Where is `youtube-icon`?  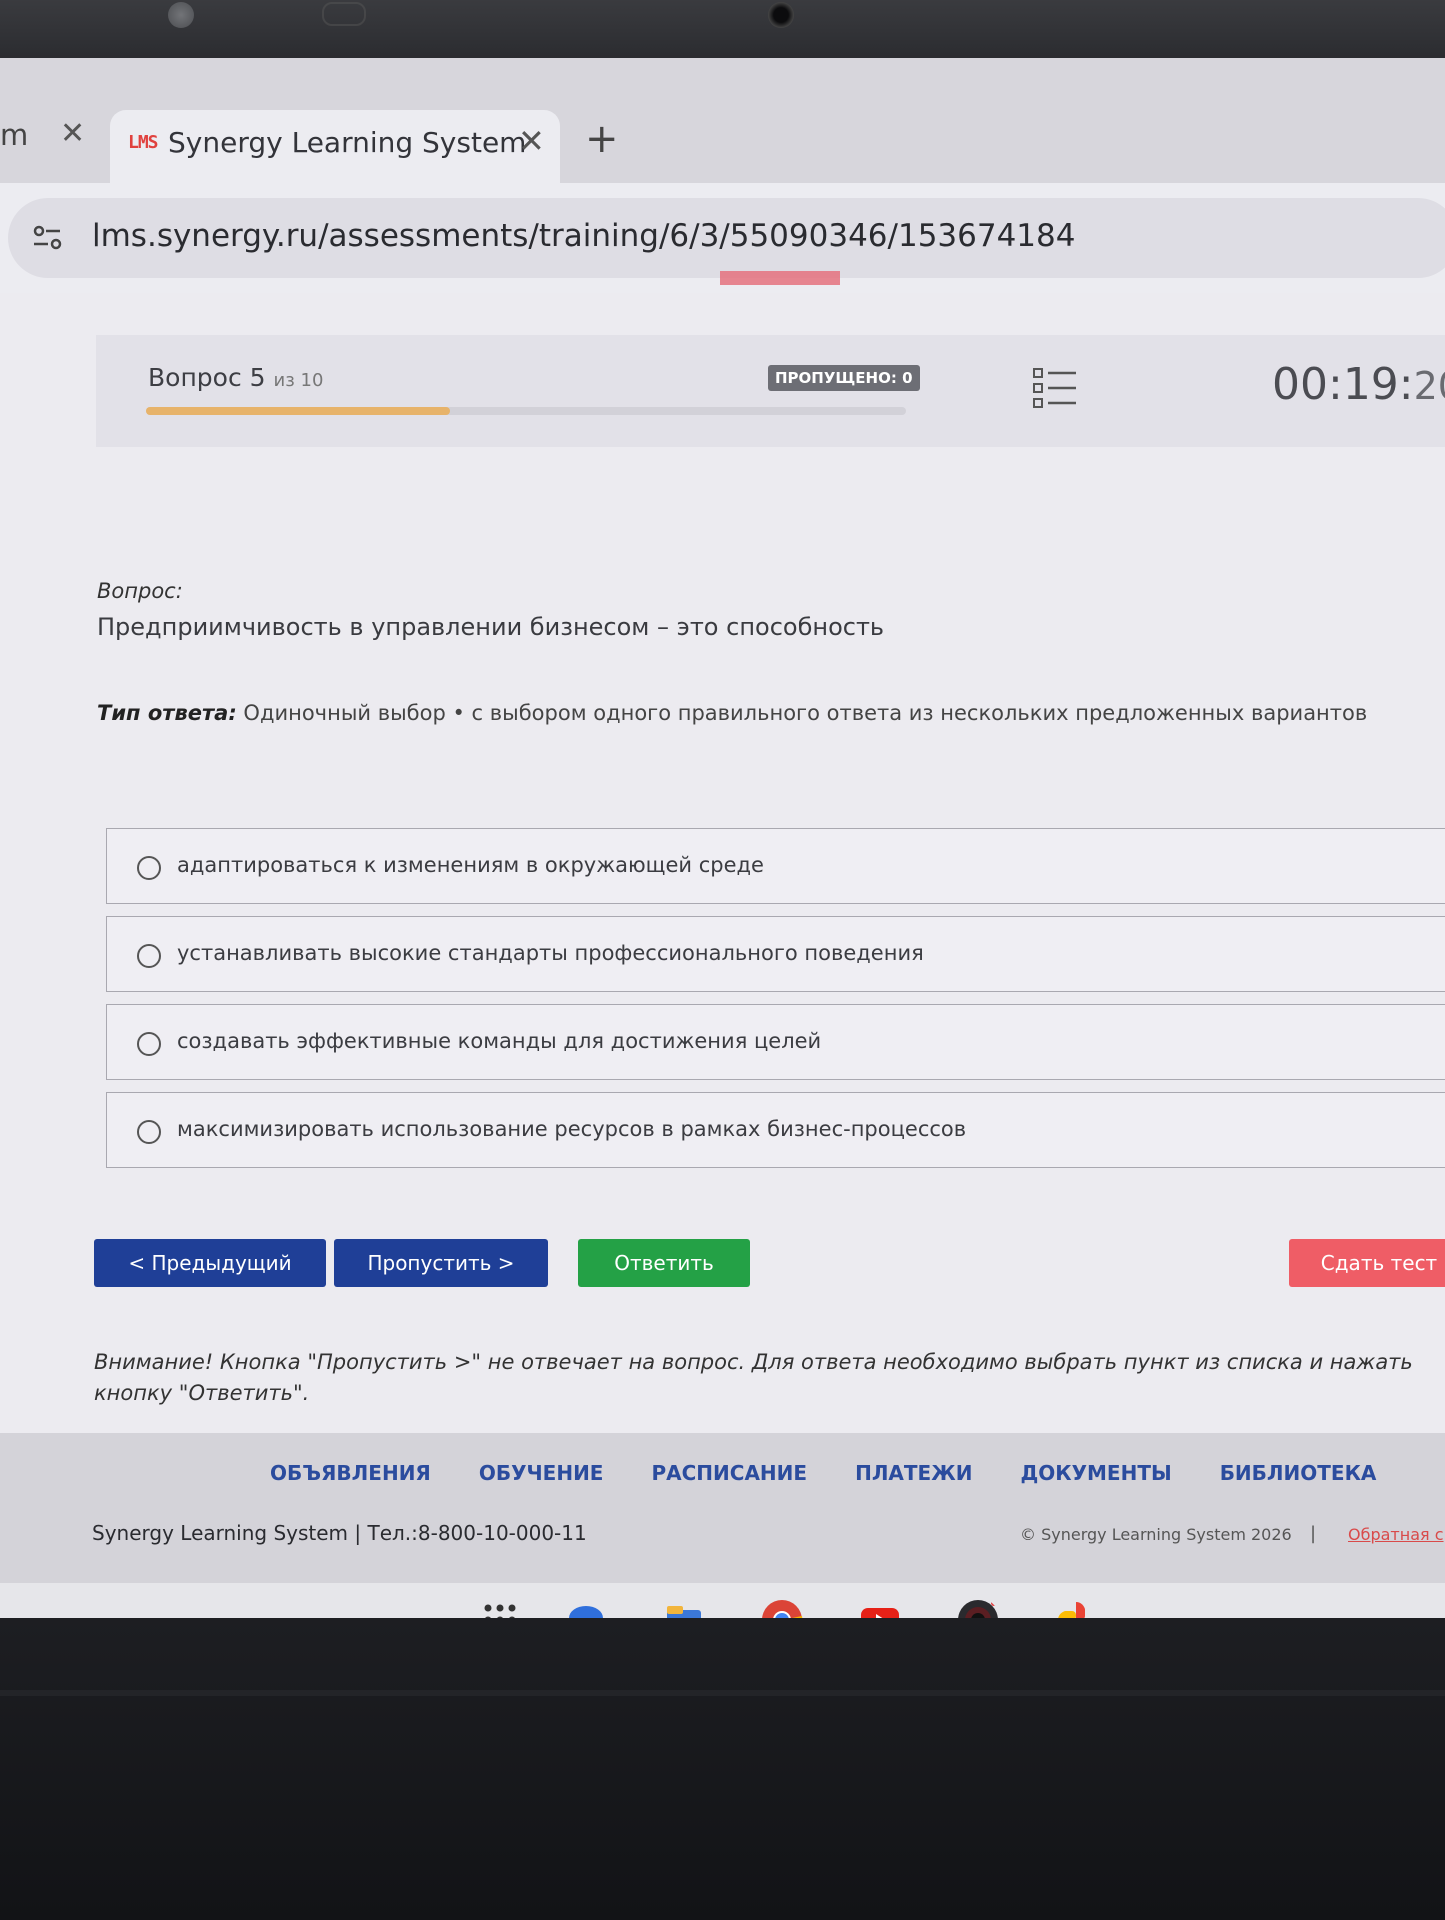
youtube-icon is located at coordinates (880, 1608).